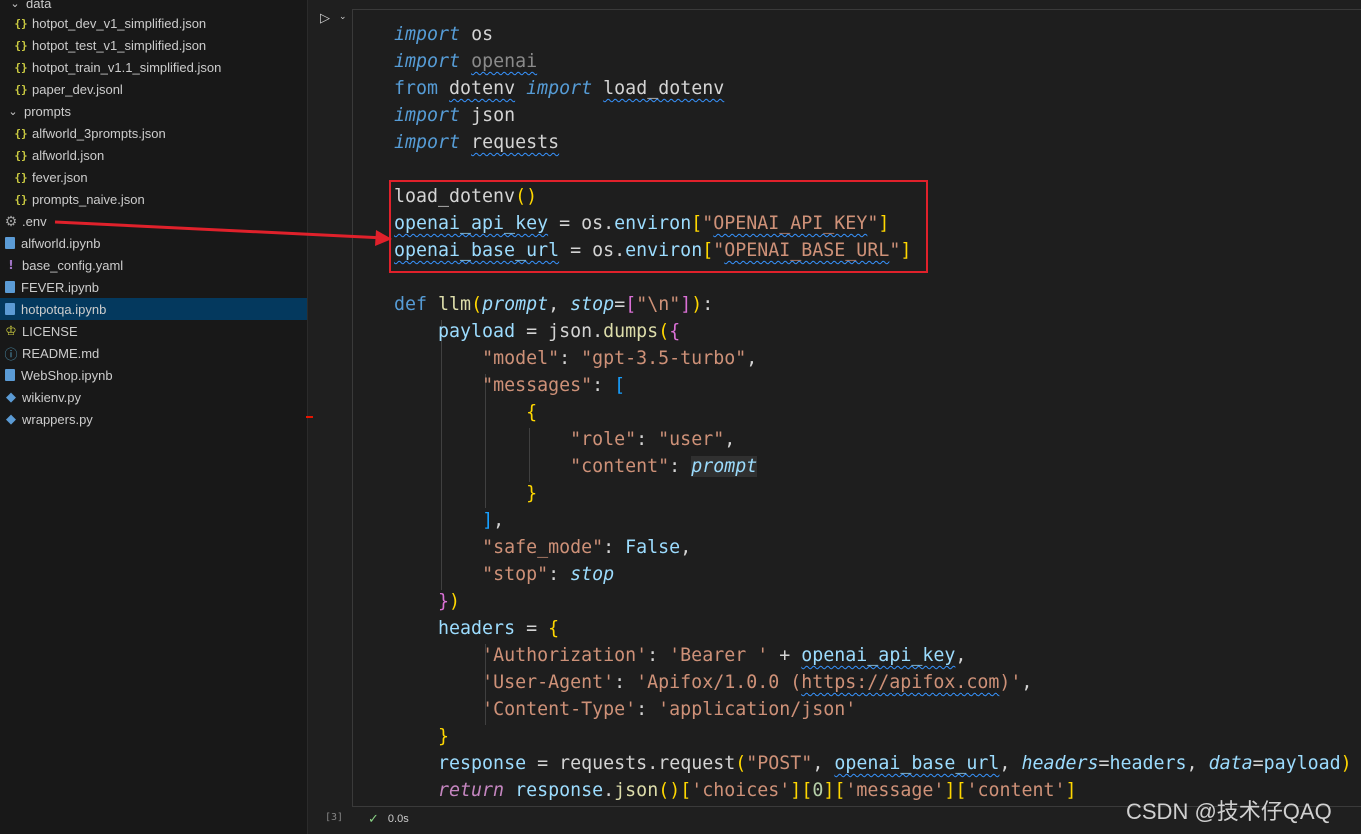 This screenshot has height=834, width=1361. Describe the element at coordinates (398, 819) in the screenshot. I see `execution-duration: 0.0s` at that location.